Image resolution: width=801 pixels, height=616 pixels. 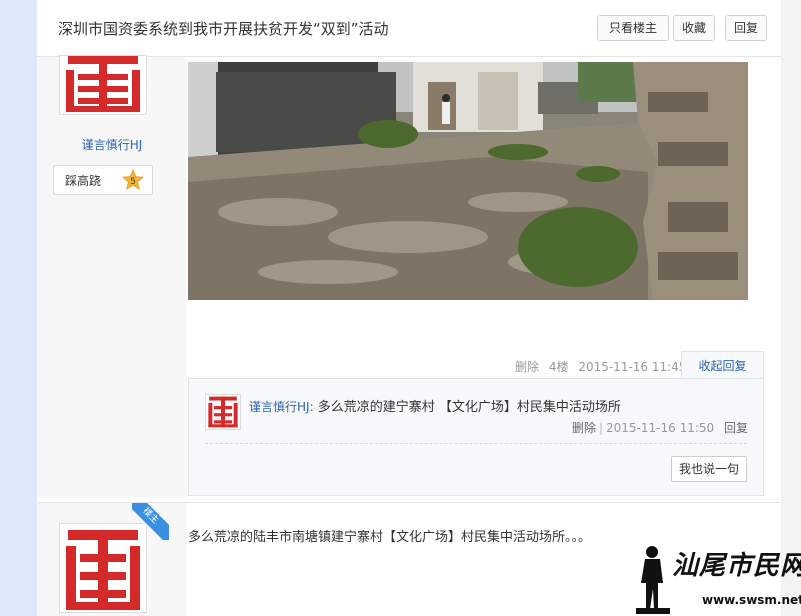 What do you see at coordinates (736, 566) in the screenshot?
I see `watermark-site-name: 汕尾市民网` at bounding box center [736, 566].